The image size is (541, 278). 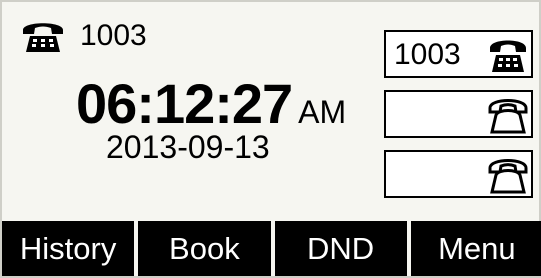 What do you see at coordinates (184, 103) in the screenshot?
I see `clock-time: 06:12:27` at bounding box center [184, 103].